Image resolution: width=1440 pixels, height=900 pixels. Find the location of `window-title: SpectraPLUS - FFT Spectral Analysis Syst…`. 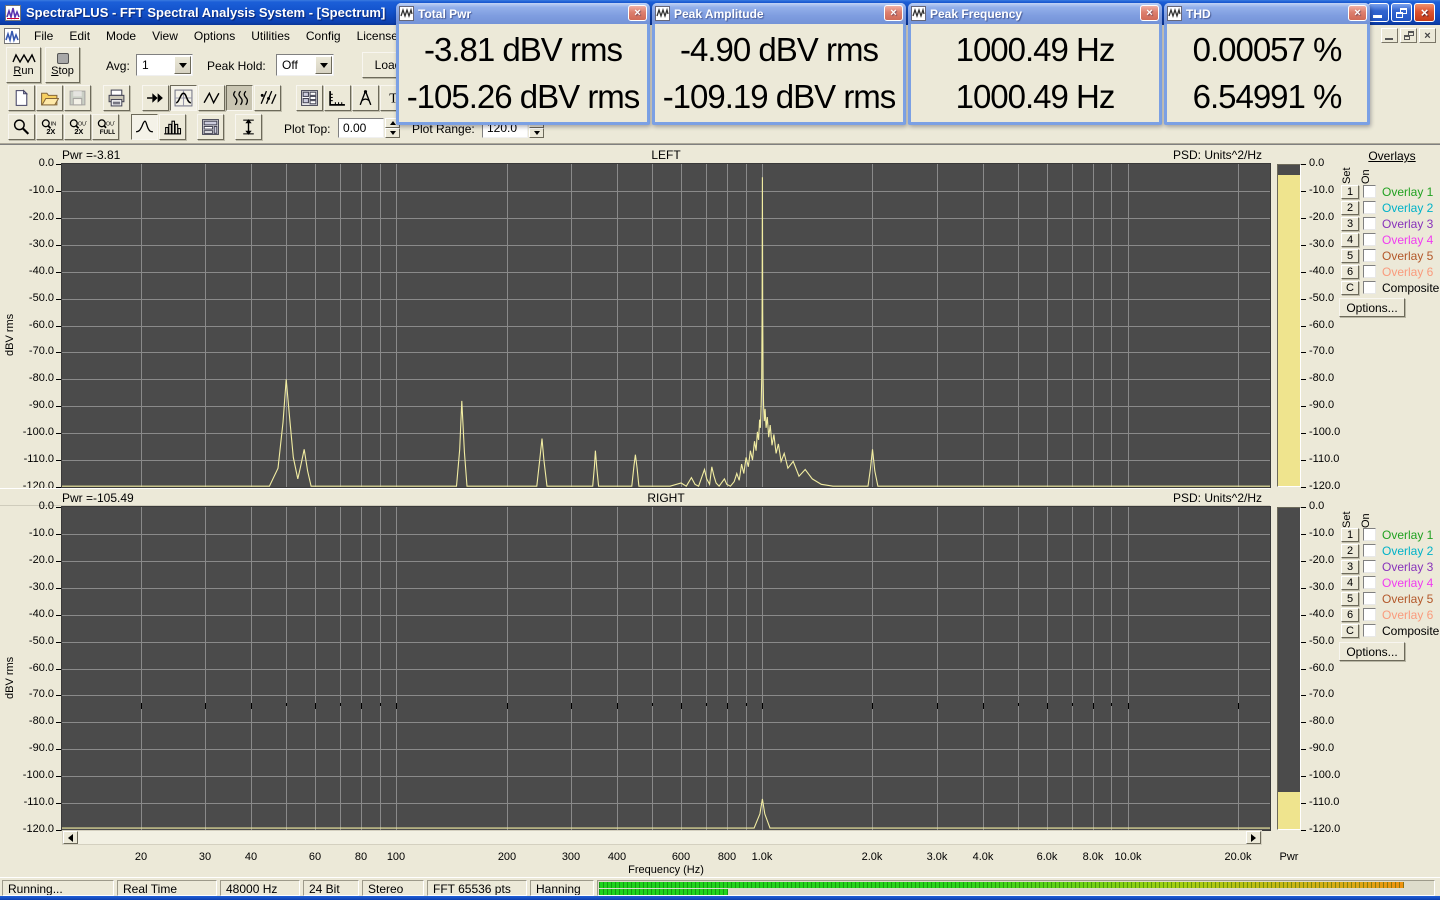

window-title: SpectraPLUS - FFT Spectral Analysis Syst… is located at coordinates (206, 12).